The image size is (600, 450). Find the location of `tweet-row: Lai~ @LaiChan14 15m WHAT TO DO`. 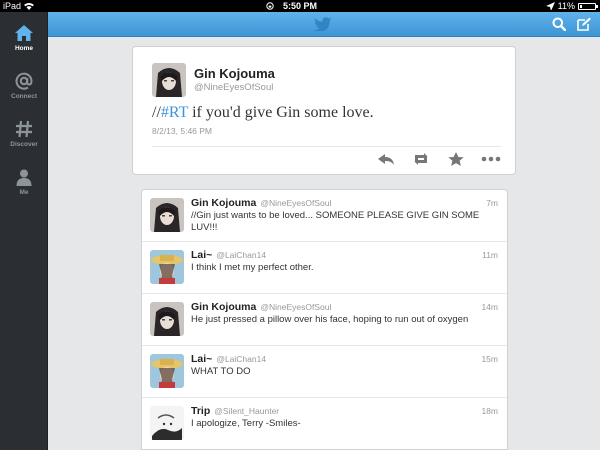

tweet-row: Lai~ @LaiChan14 15m WHAT TO DO is located at coordinates (324, 372).